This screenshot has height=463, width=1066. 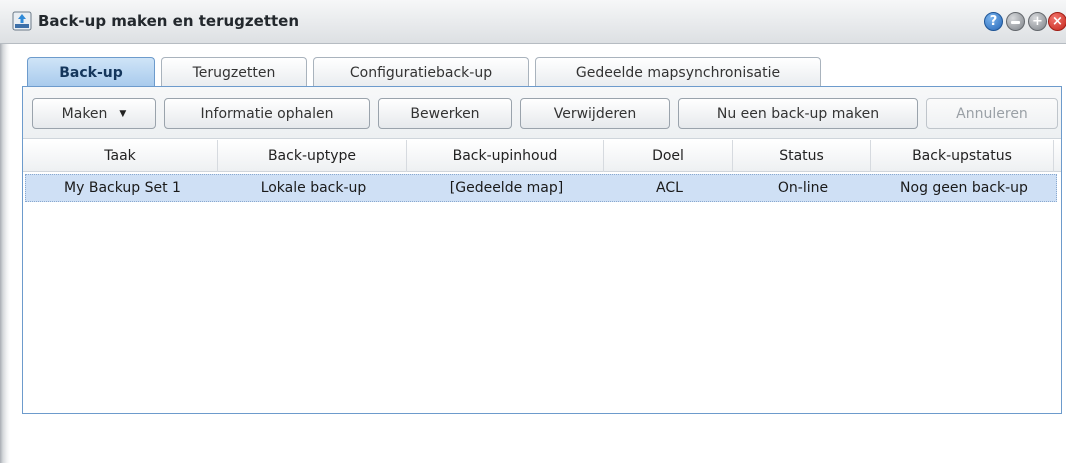 I want to click on minimize-button, so click(x=1015, y=21).